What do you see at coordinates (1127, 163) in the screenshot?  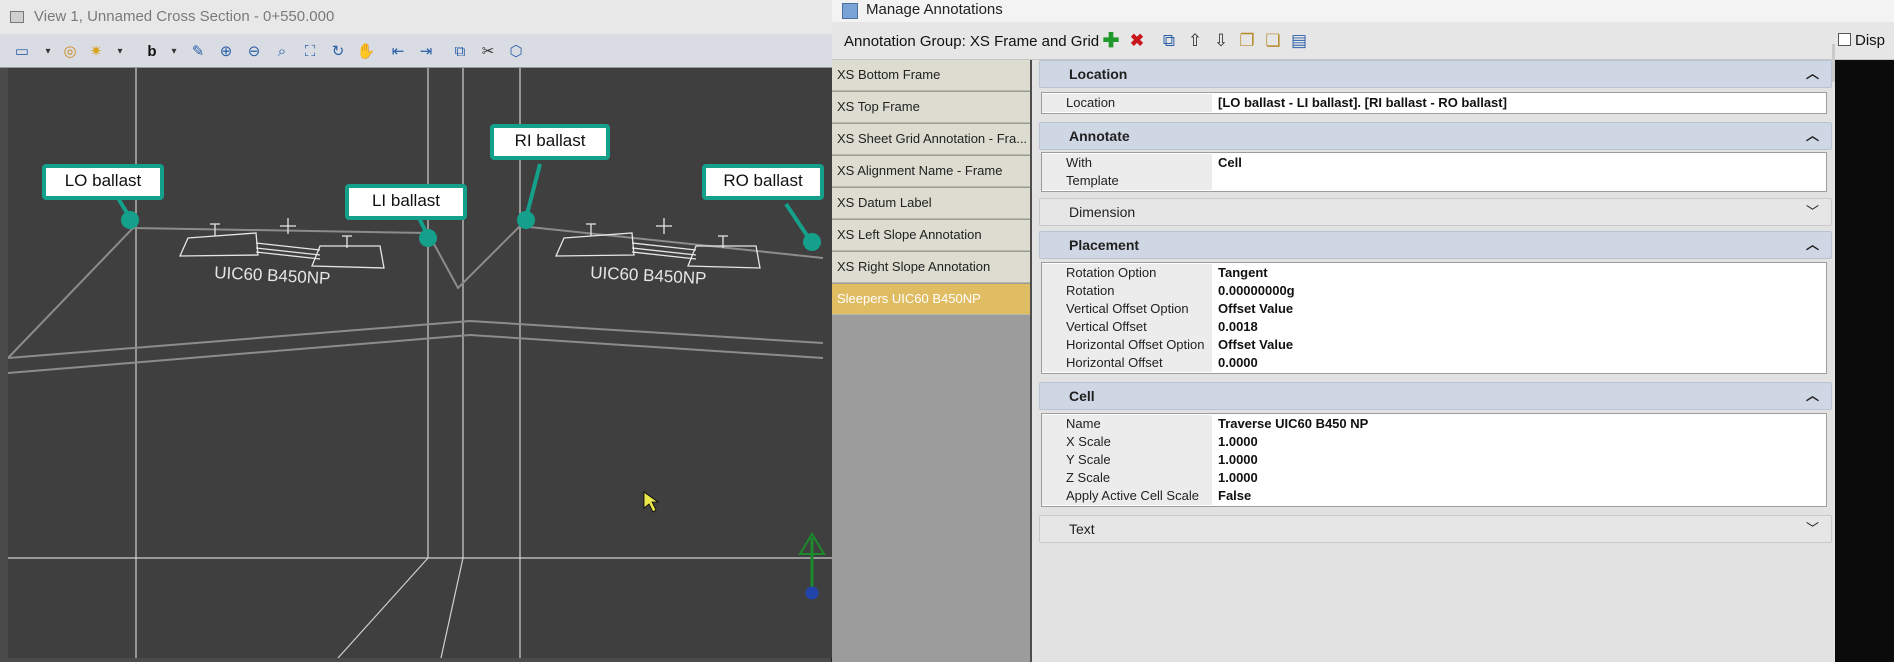 I see `property-key: With` at bounding box center [1127, 163].